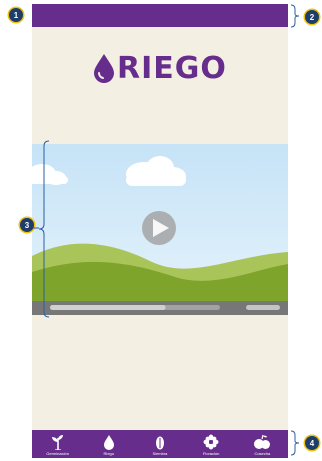 The image size is (322, 461). I want to click on nav-label: Floración, so click(211, 453).